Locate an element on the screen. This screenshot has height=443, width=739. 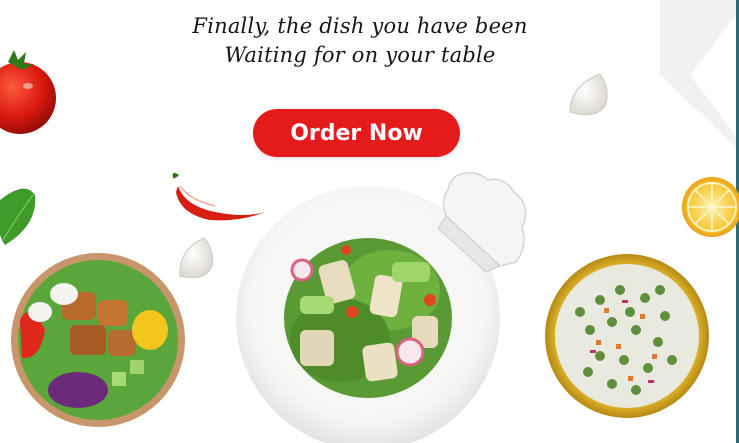
chicken-salad-bowl-icon is located at coordinates (98, 340).